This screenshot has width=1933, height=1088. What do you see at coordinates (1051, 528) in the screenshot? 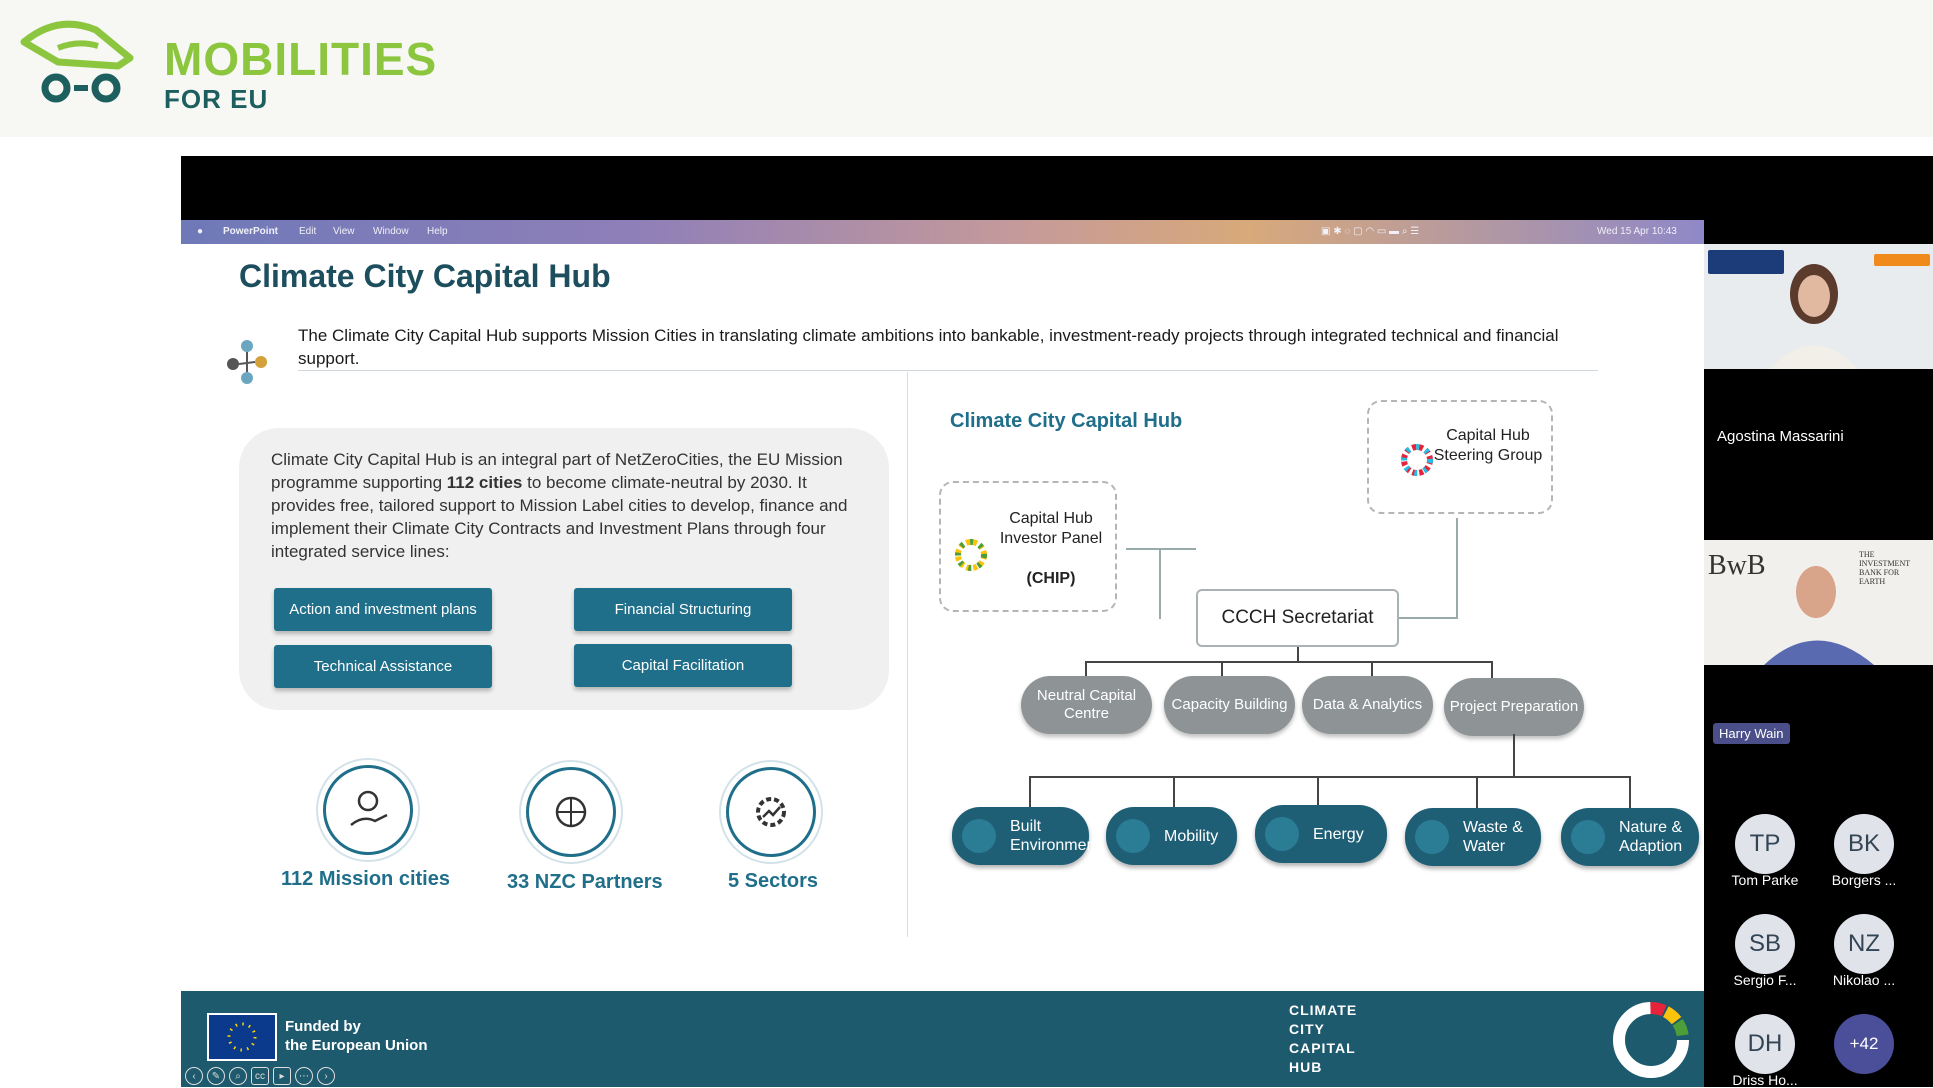
I see `investor-panel-label: Capital Hub Investor Panel` at bounding box center [1051, 528].